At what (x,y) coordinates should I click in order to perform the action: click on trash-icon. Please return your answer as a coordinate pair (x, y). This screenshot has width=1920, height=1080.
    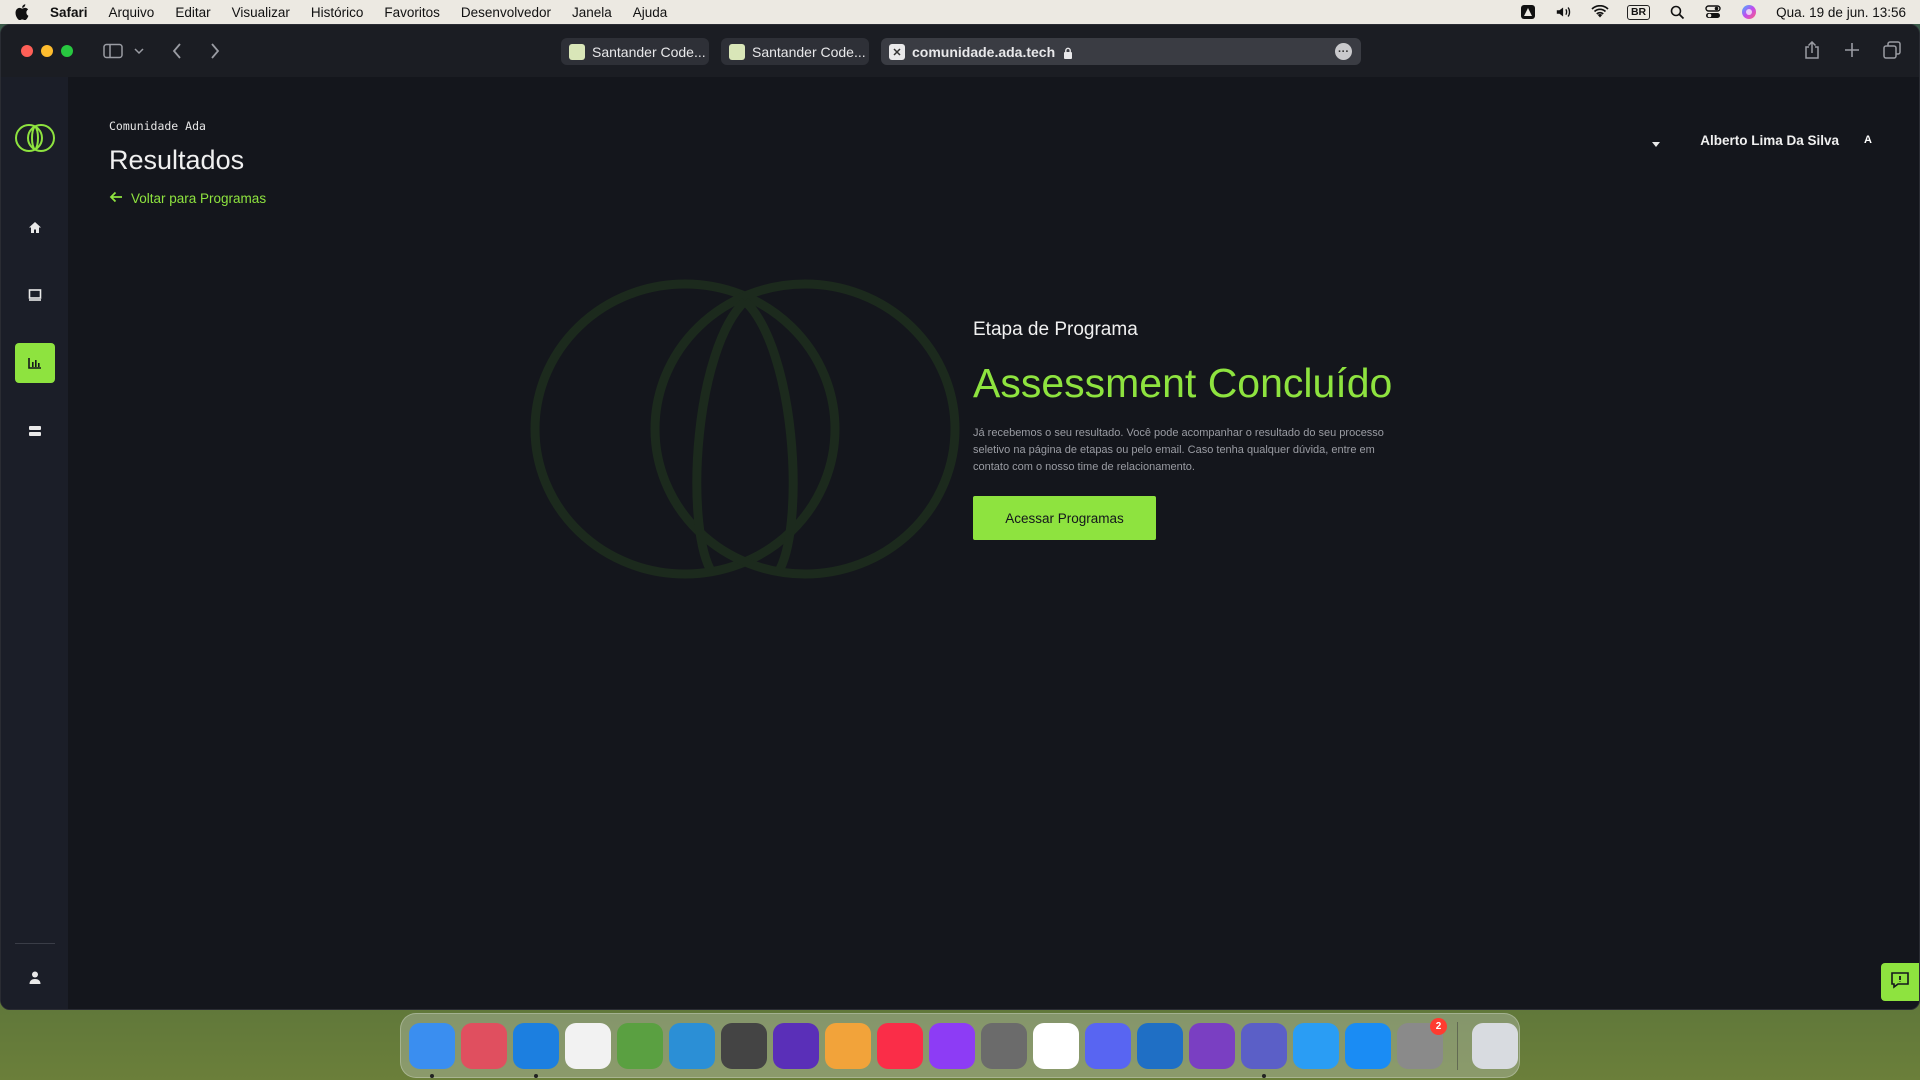
    Looking at the image, I should click on (1495, 1045).